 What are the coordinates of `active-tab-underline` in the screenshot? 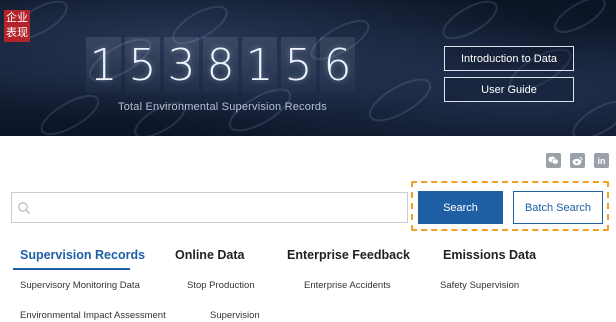 It's located at (71, 269).